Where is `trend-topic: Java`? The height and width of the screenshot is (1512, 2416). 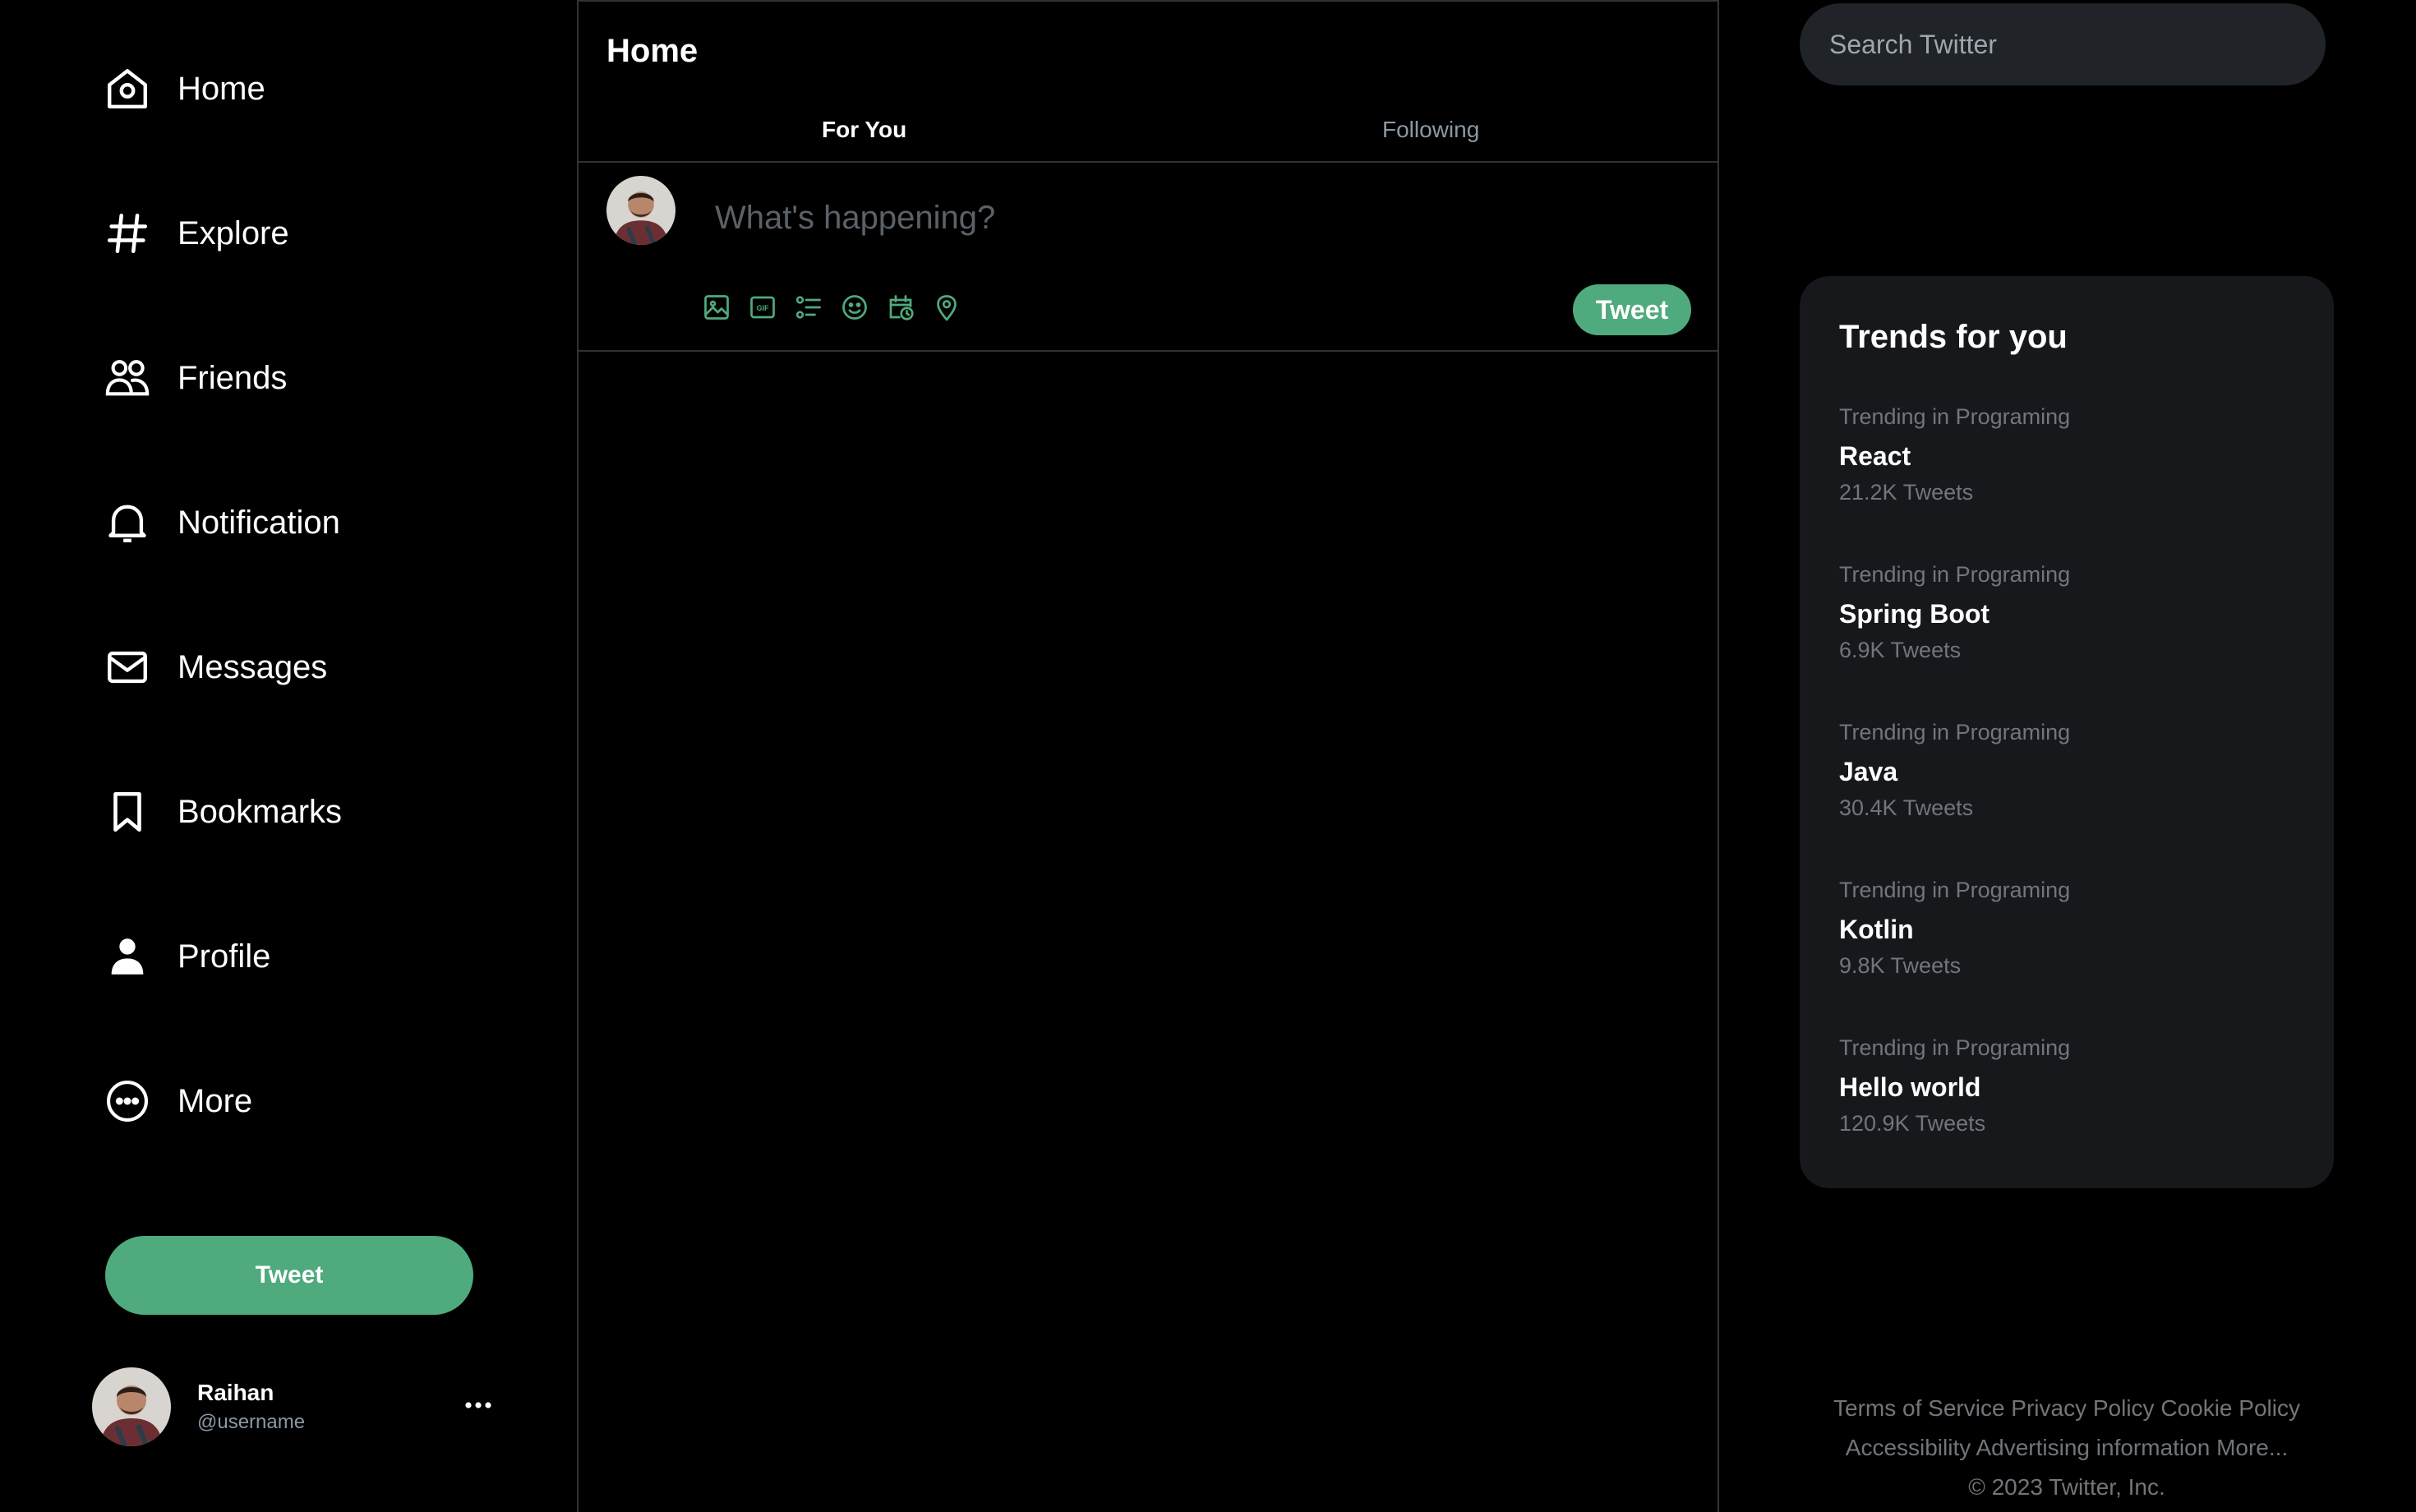 trend-topic: Java is located at coordinates (1869, 772).